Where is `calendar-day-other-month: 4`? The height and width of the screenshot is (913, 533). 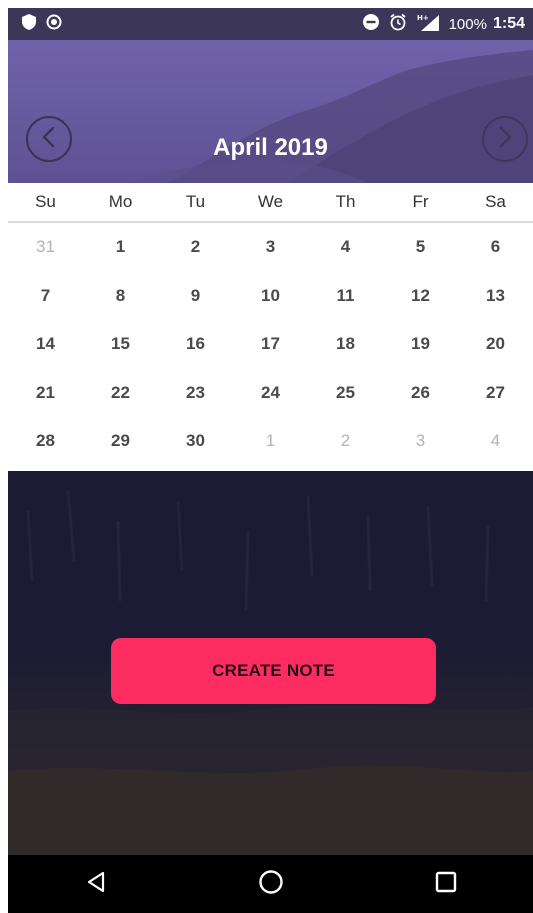 calendar-day-other-month: 4 is located at coordinates (495, 441).